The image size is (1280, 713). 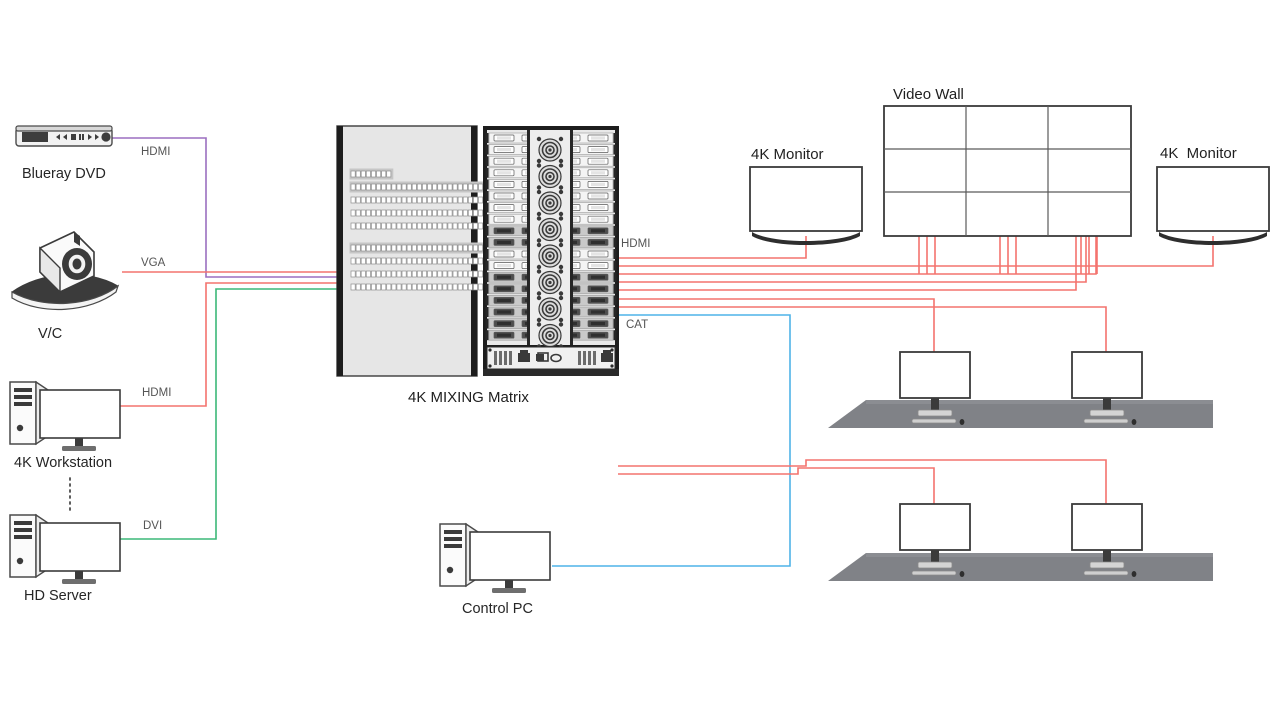 I want to click on device-label-vc: V/C, so click(x=50, y=334).